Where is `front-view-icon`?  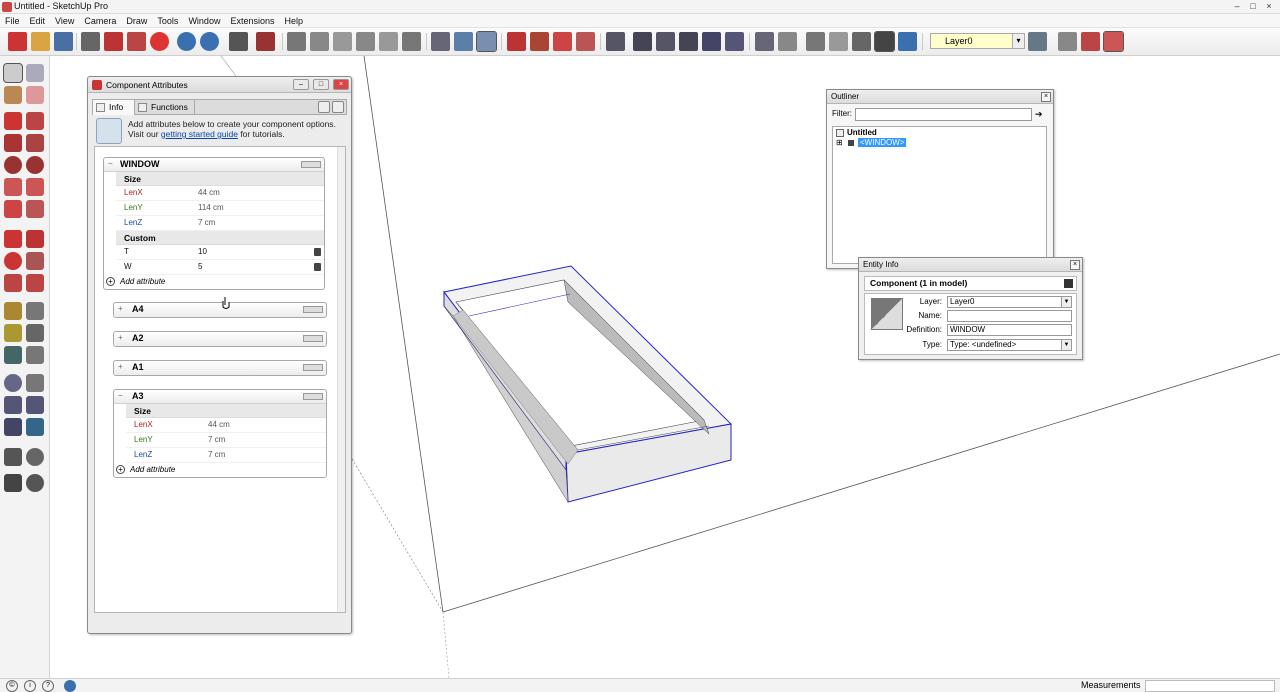 front-view-icon is located at coordinates (342, 41).